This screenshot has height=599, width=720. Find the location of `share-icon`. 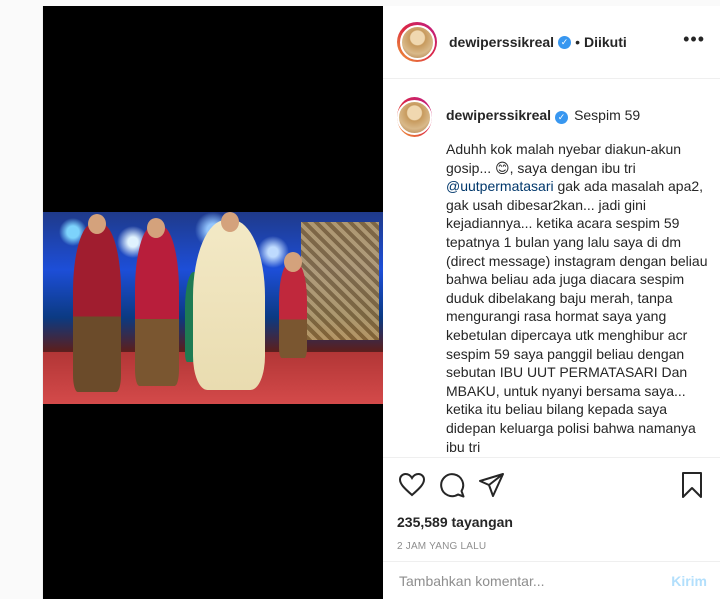

share-icon is located at coordinates (492, 485).